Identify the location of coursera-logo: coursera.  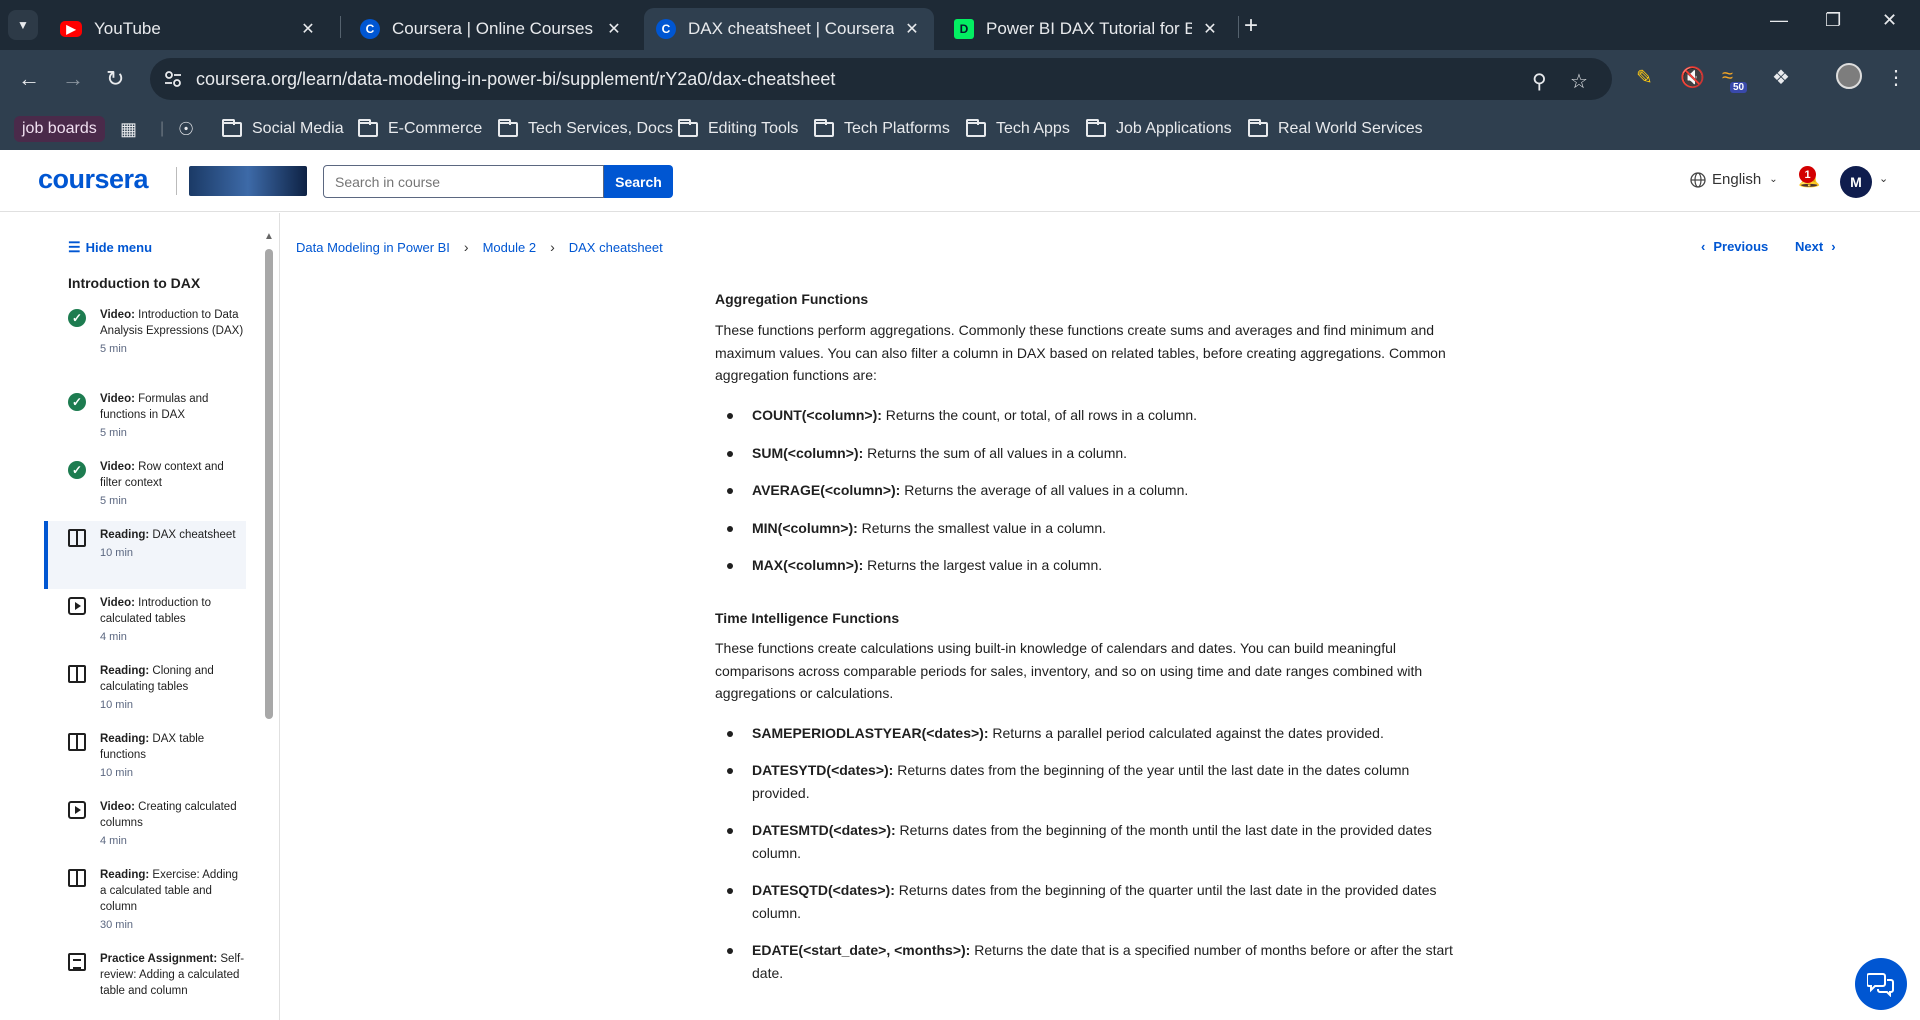
(93, 179).